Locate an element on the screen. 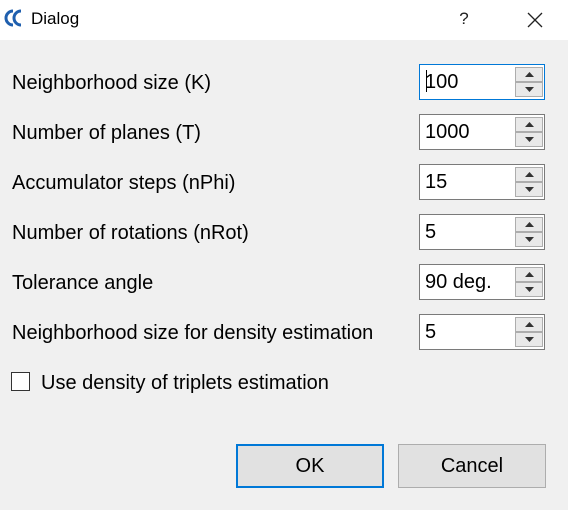 The width and height of the screenshot is (568, 510). density-triplets-checkbox is located at coordinates (20, 381).